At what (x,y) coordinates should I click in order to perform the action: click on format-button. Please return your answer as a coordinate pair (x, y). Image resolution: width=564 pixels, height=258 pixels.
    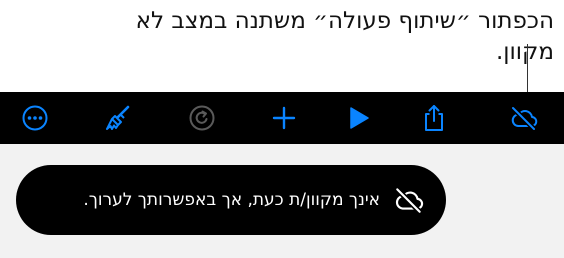
    Looking at the image, I should click on (118, 118).